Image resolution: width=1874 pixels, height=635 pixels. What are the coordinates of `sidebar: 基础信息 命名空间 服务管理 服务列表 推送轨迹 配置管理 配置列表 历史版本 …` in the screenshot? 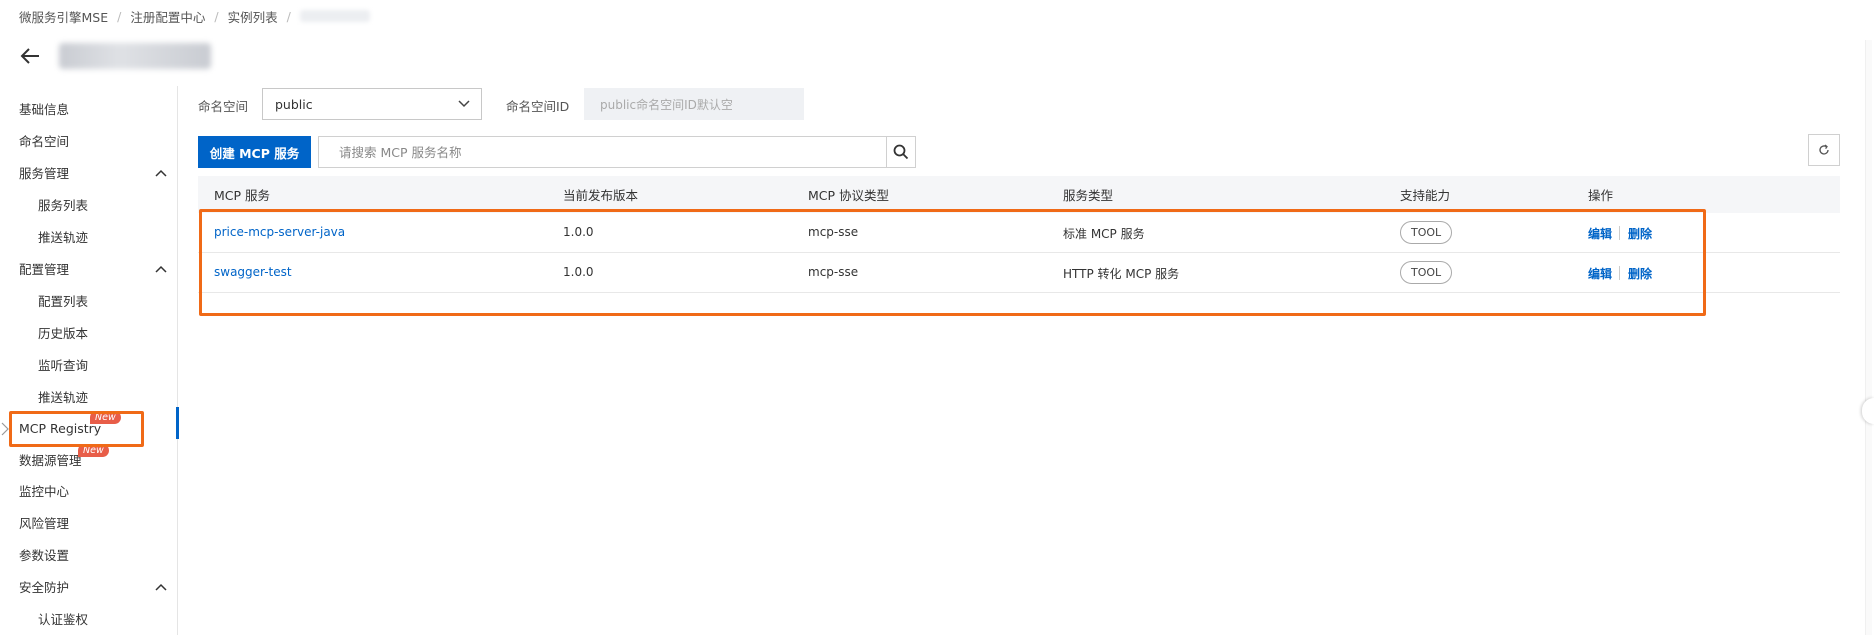 It's located at (89, 360).